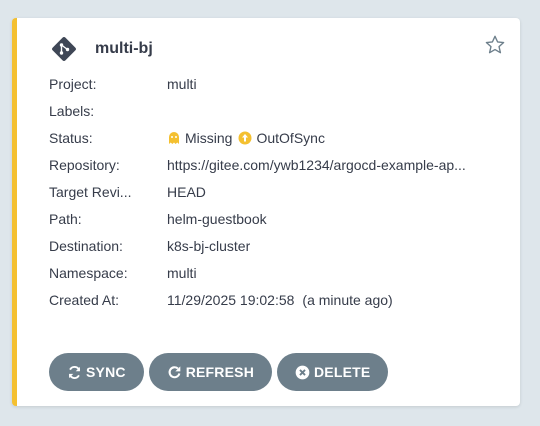 The height and width of the screenshot is (426, 540). I want to click on field-destination: Destination: k8s-bj-cluster, so click(279, 245).